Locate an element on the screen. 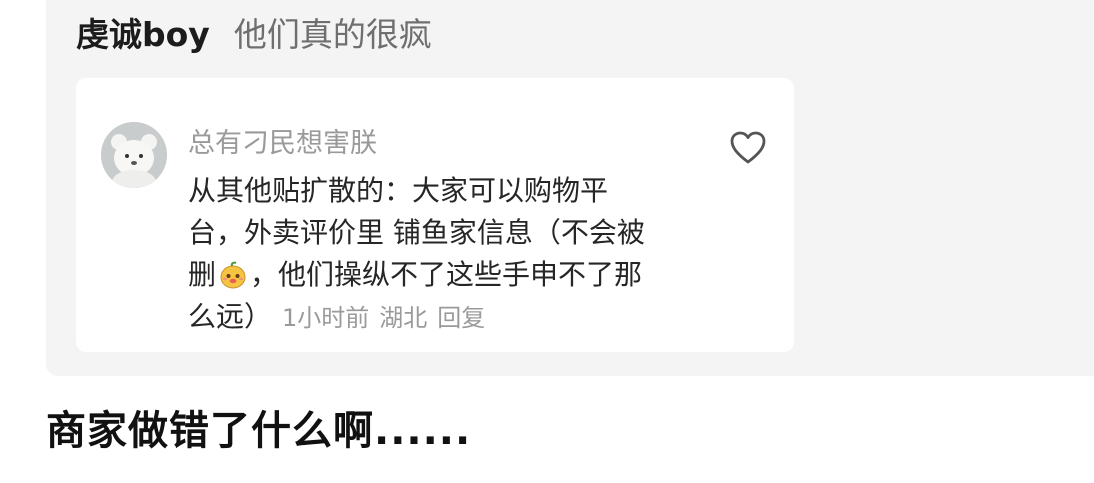 The image size is (1094, 483). quoted-post-text: 他们真的很疯 is located at coordinates (332, 34).